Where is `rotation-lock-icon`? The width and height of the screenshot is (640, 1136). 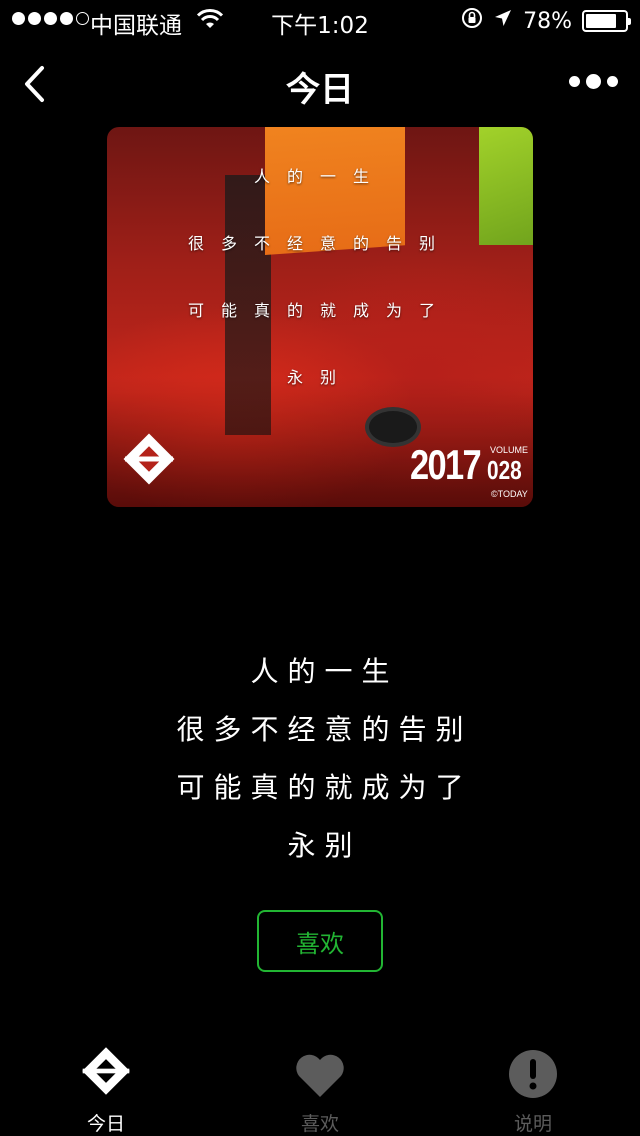 rotation-lock-icon is located at coordinates (472, 21).